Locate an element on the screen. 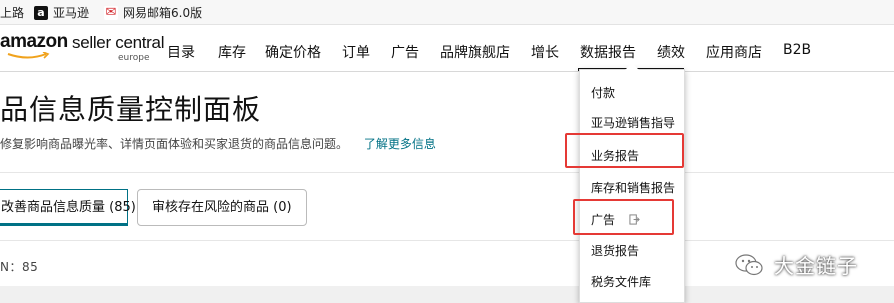  tab-label: 审核存在风险的商品 (0) is located at coordinates (222, 207).